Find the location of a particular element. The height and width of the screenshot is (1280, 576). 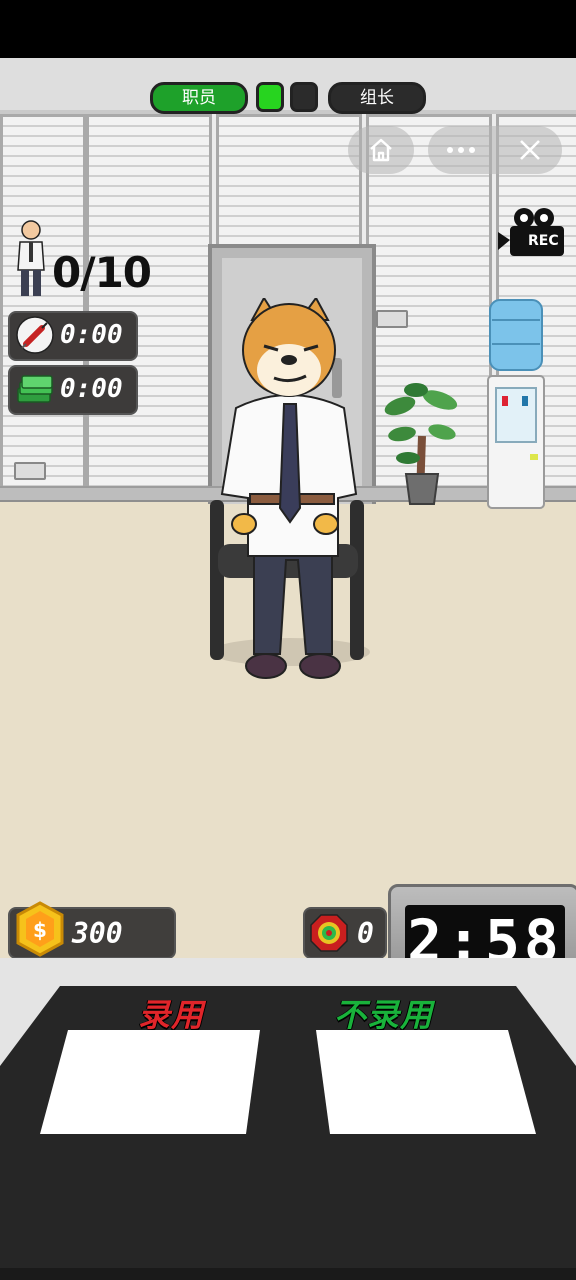

record-button: REC is located at coordinates (531, 233).